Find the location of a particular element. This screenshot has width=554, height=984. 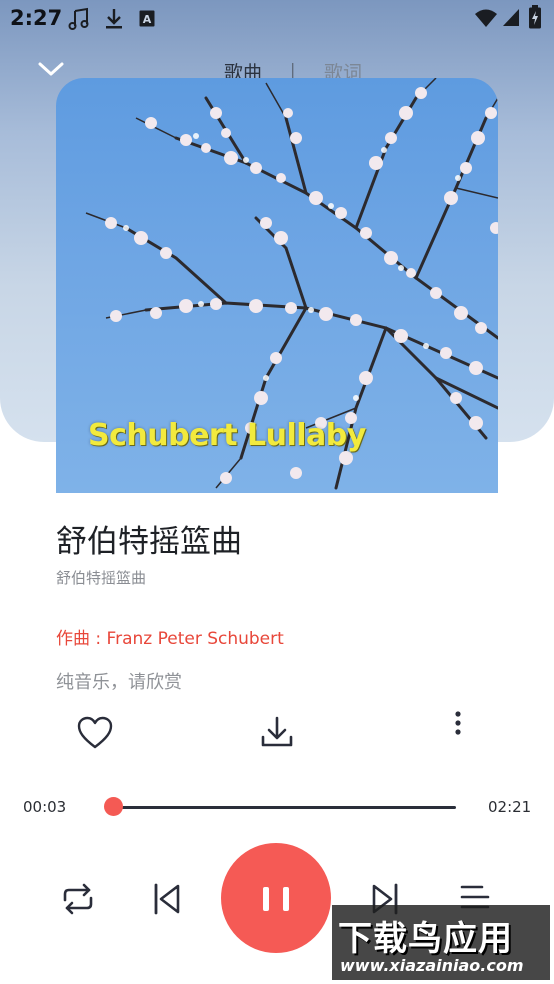

lyric-line: 纯音乐，请欣赏 is located at coordinates (119, 682).